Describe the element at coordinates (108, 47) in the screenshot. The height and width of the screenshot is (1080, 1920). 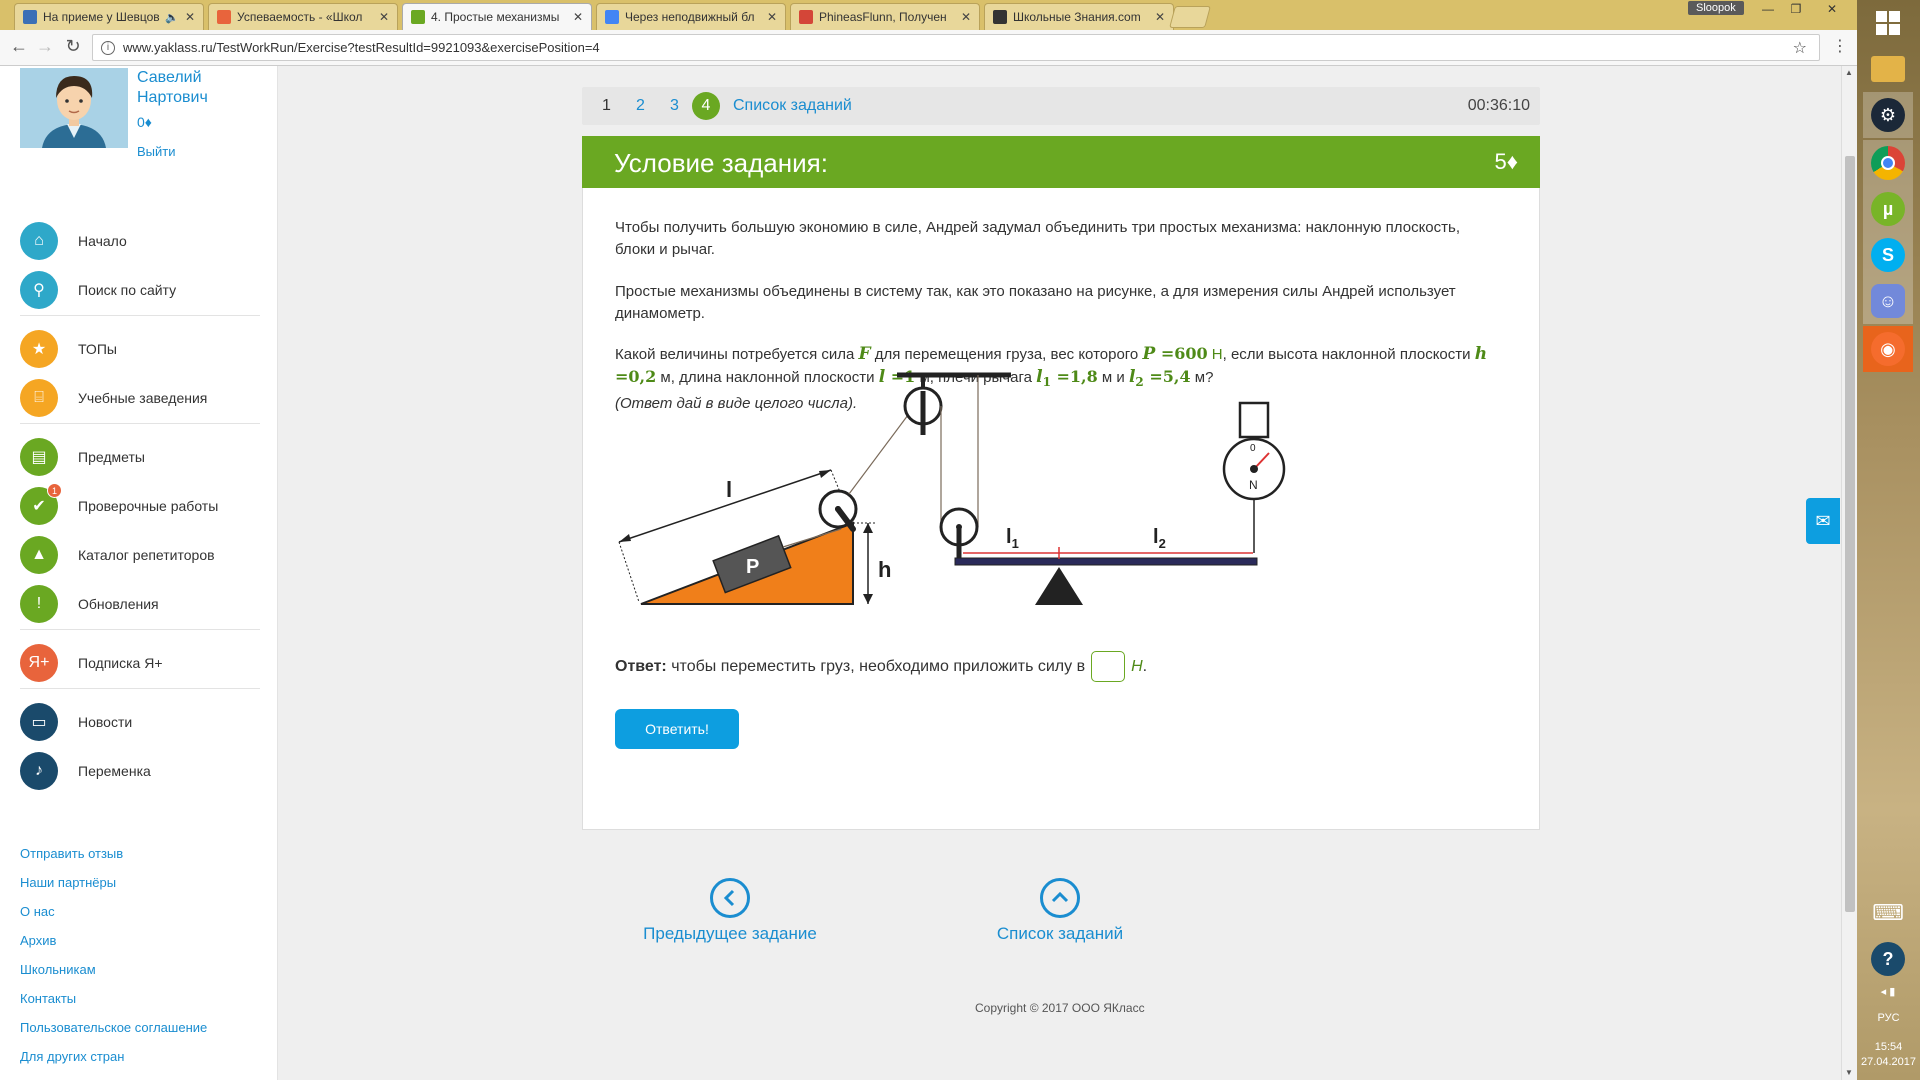
I see `site-info-icon: i` at that location.